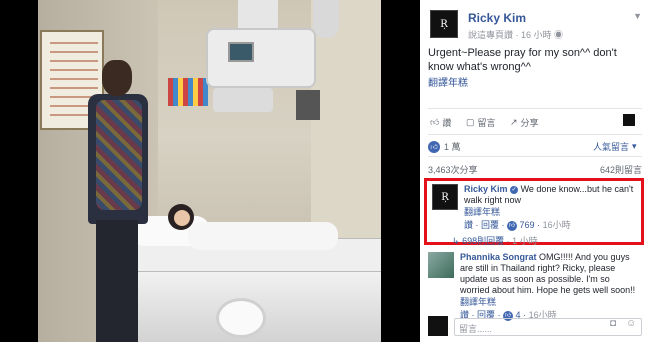 This screenshot has width=650, height=342. Describe the element at coordinates (634, 146) in the screenshot. I see `chevron-down-icon: ▾` at that location.